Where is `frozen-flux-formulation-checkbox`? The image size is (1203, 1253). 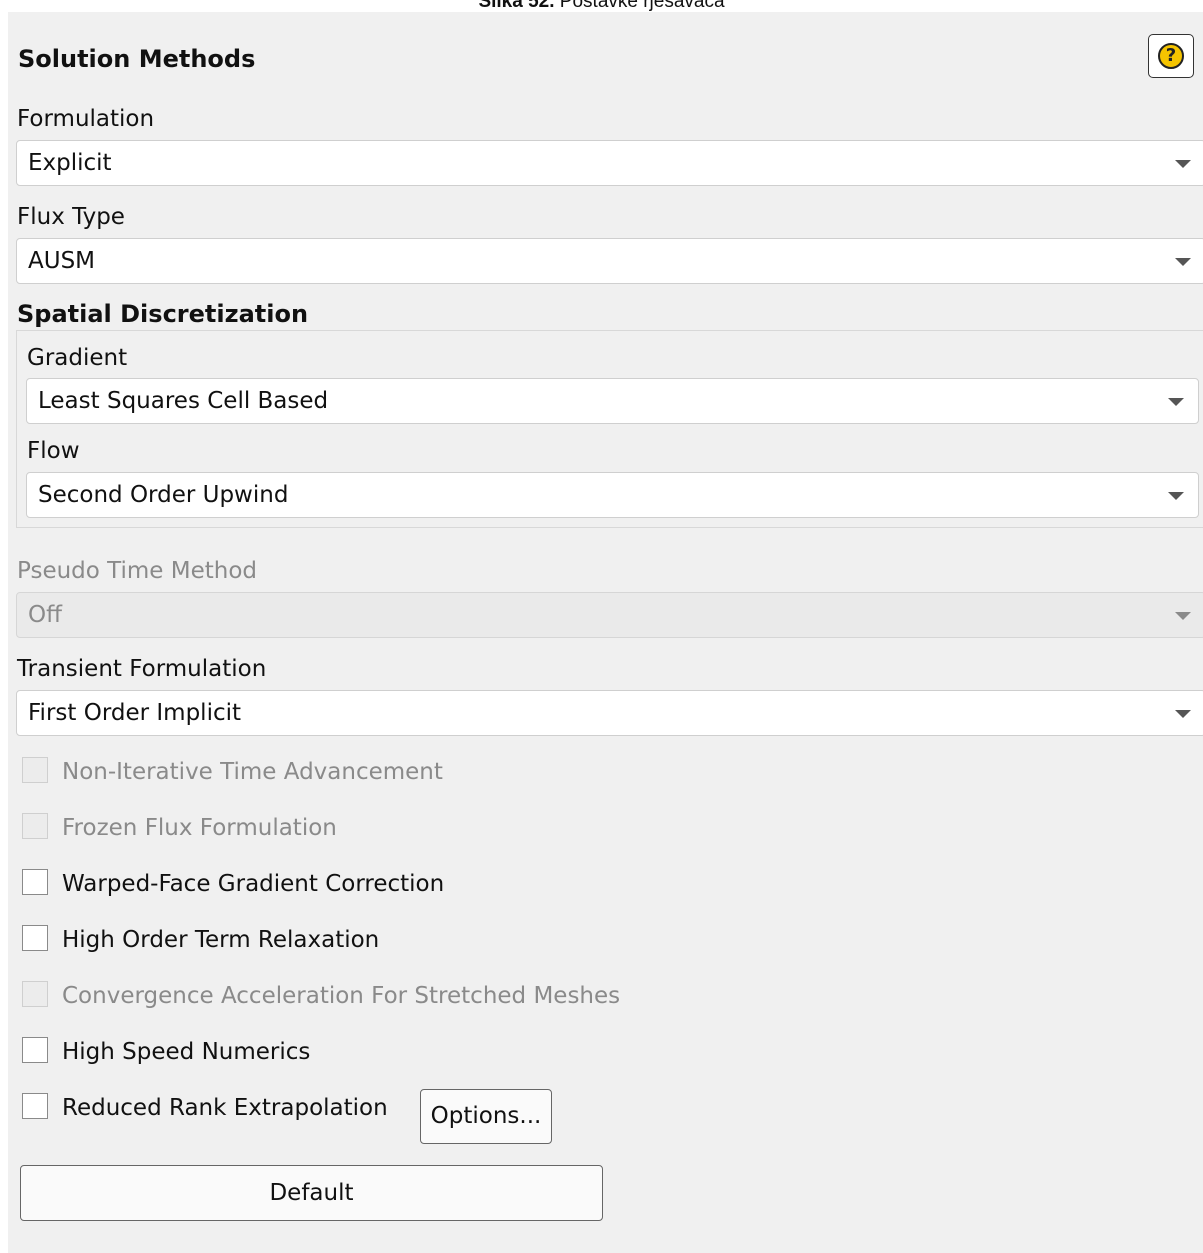
frozen-flux-formulation-checkbox is located at coordinates (35, 826).